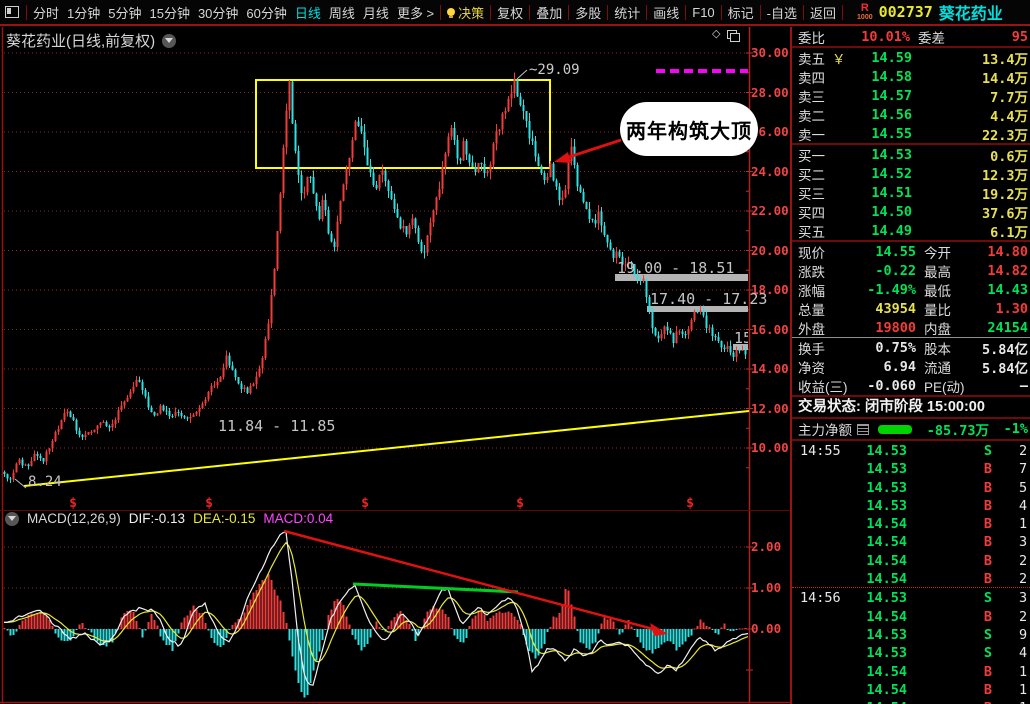  I want to click on tick-row: 14.53 2.0万 B 5, so click(911, 488).